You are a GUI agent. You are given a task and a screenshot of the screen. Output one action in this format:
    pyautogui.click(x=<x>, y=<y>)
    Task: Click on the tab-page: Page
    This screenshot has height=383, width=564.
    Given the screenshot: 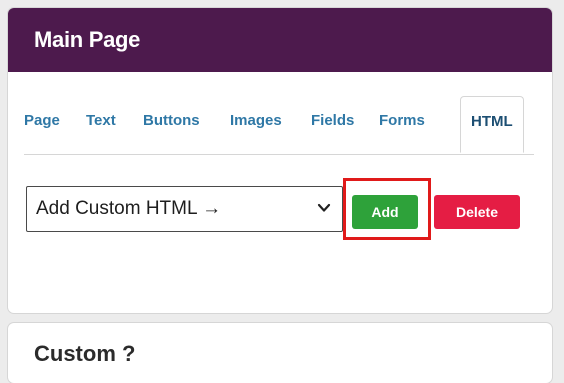 What is the action you would take?
    pyautogui.click(x=42, y=120)
    